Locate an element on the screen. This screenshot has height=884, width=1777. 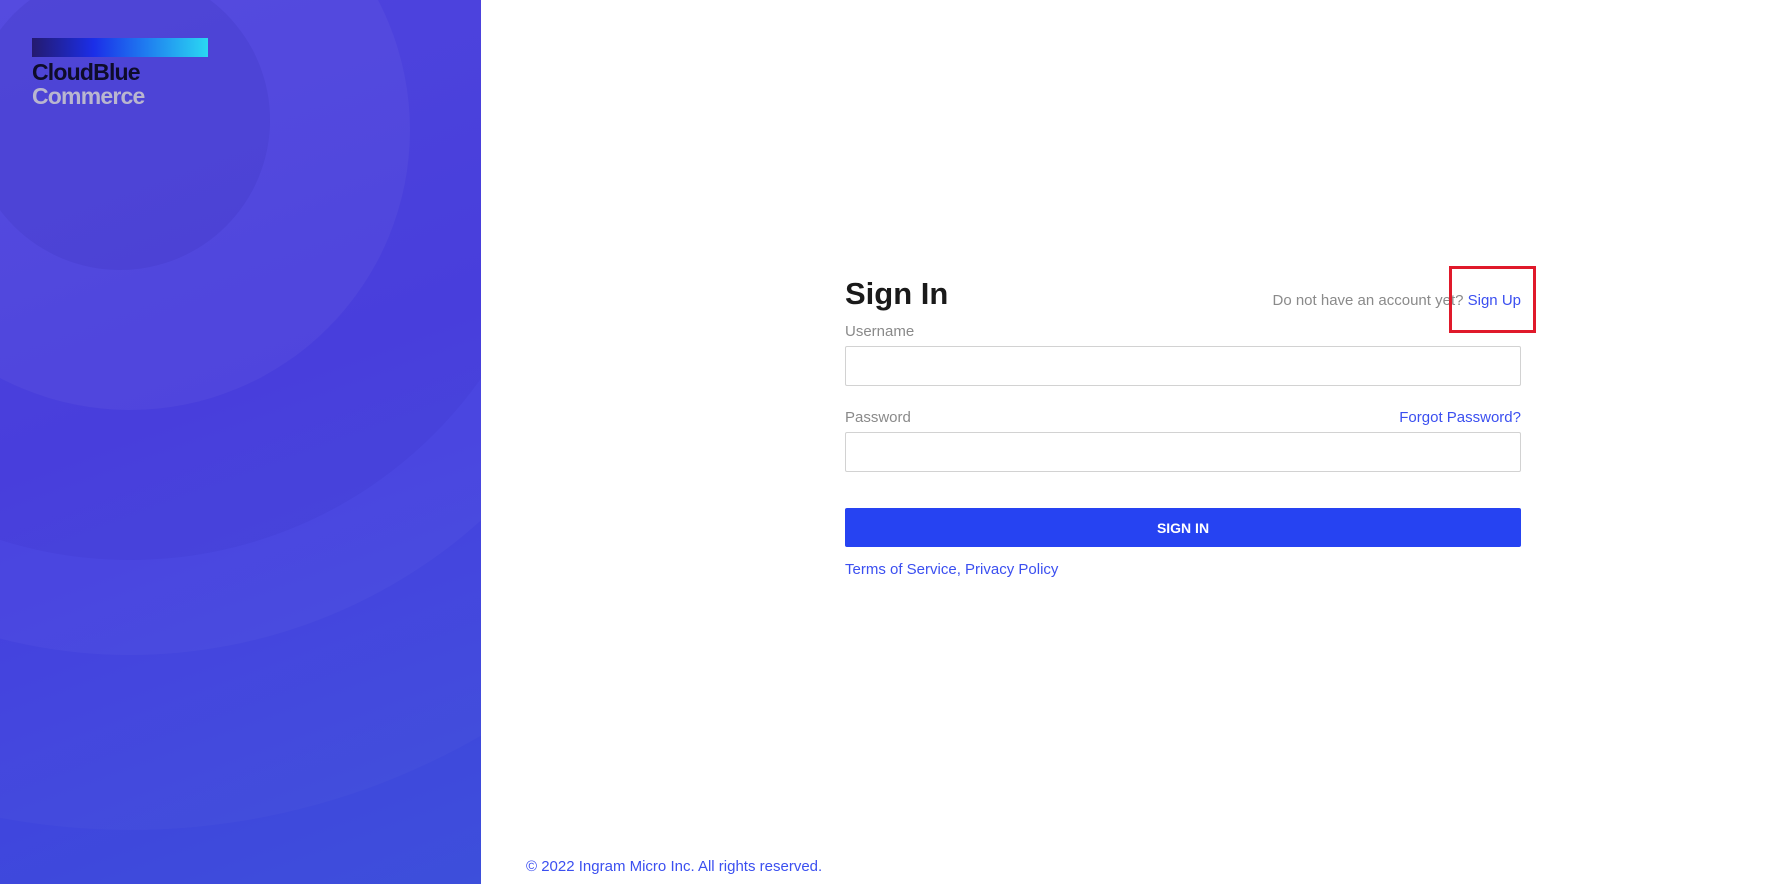
password-label: Password is located at coordinates (878, 417).